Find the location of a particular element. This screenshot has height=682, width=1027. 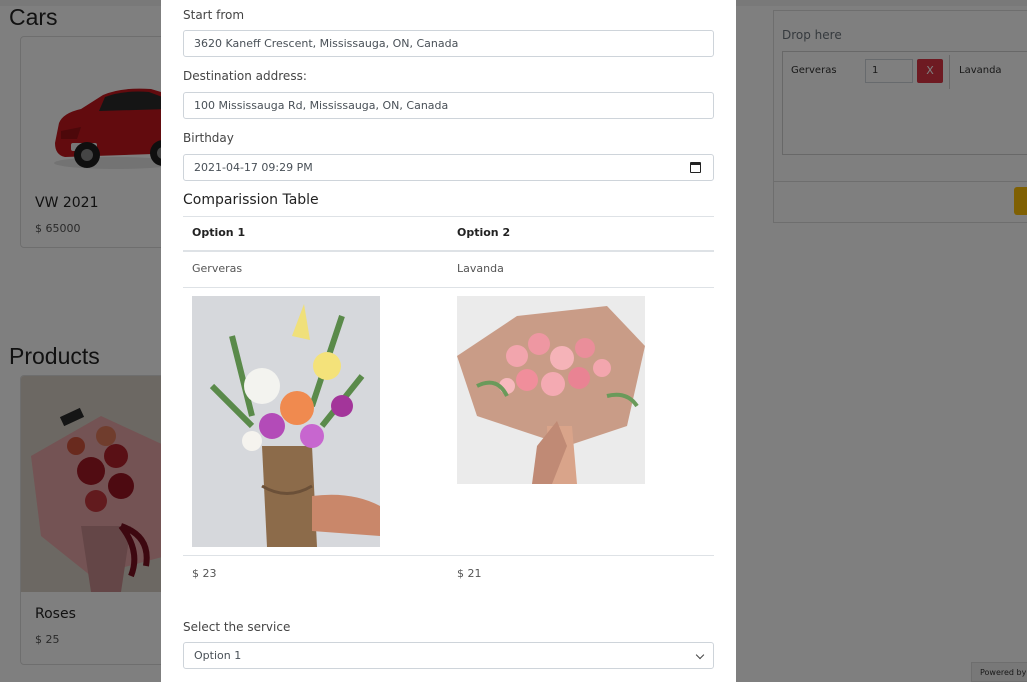

lavanda-image is located at coordinates (551, 390).